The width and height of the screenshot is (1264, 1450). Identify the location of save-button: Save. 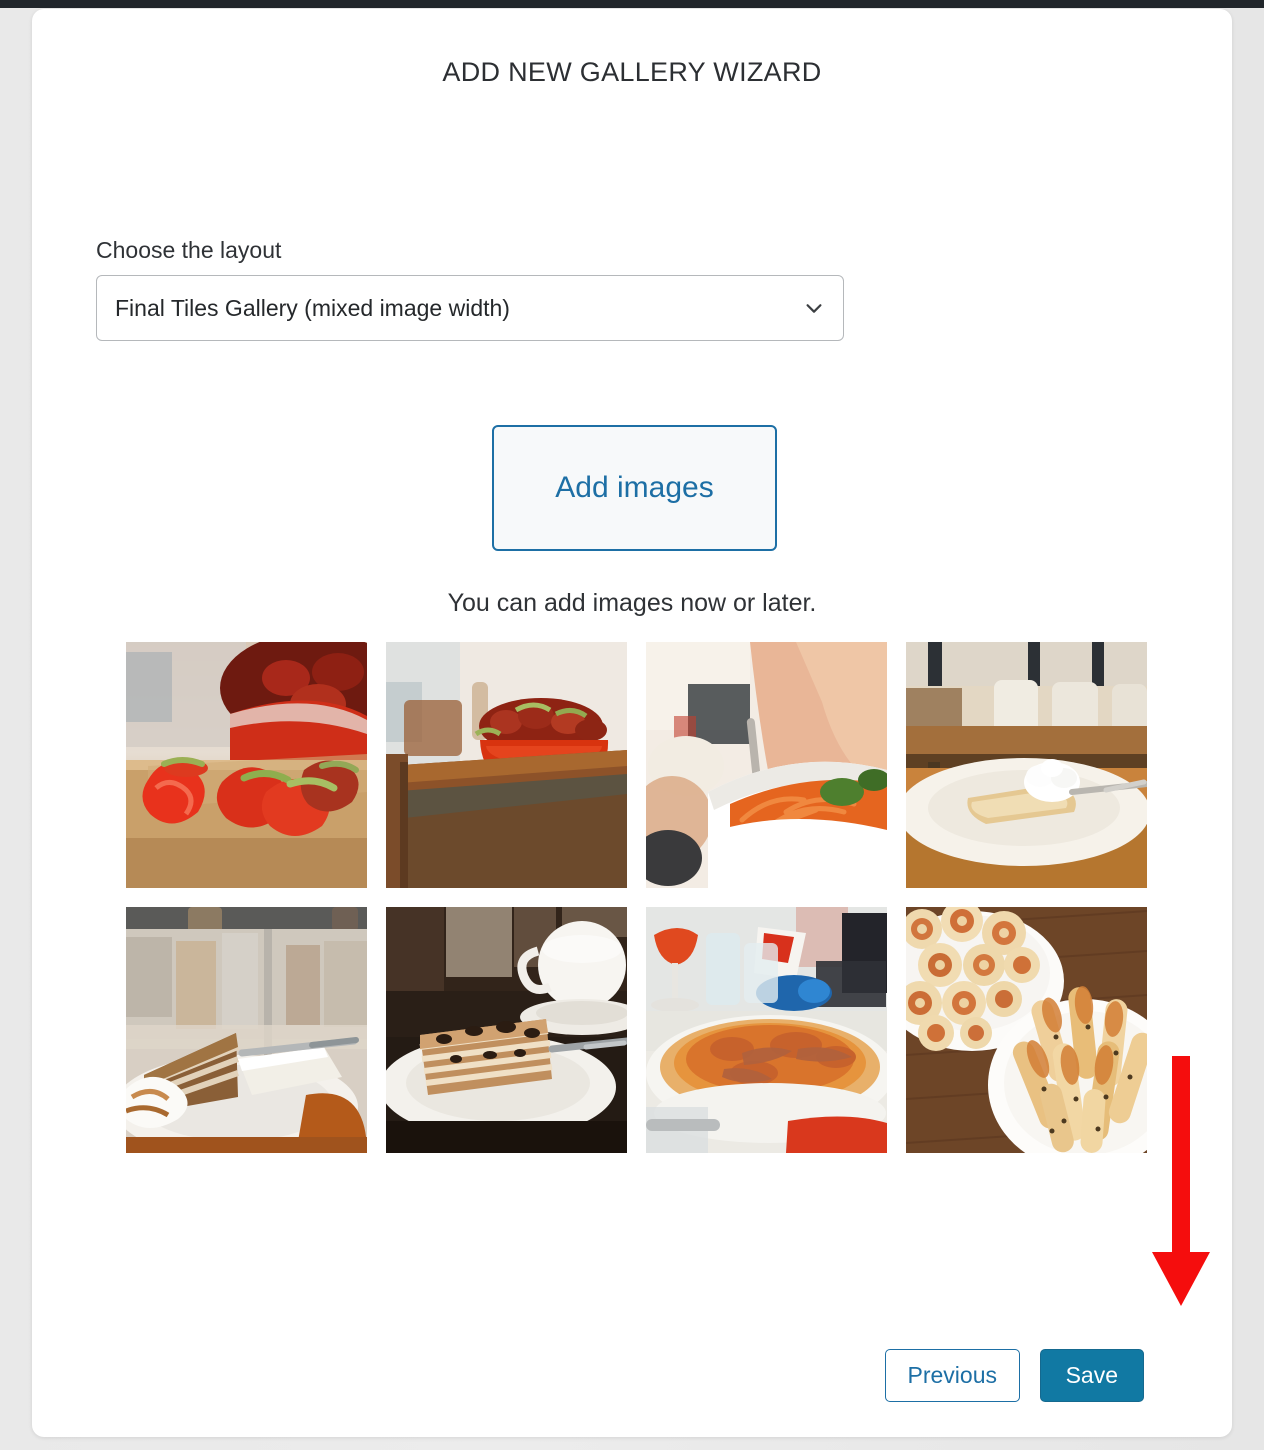
(1091, 1375).